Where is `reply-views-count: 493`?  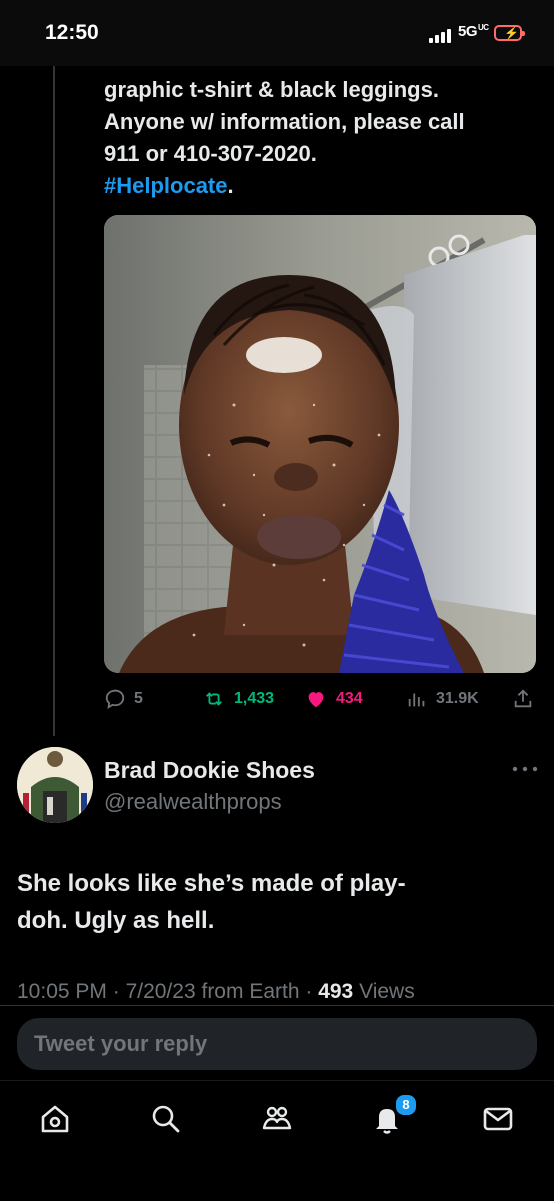
reply-views-count: 493 is located at coordinates (336, 991).